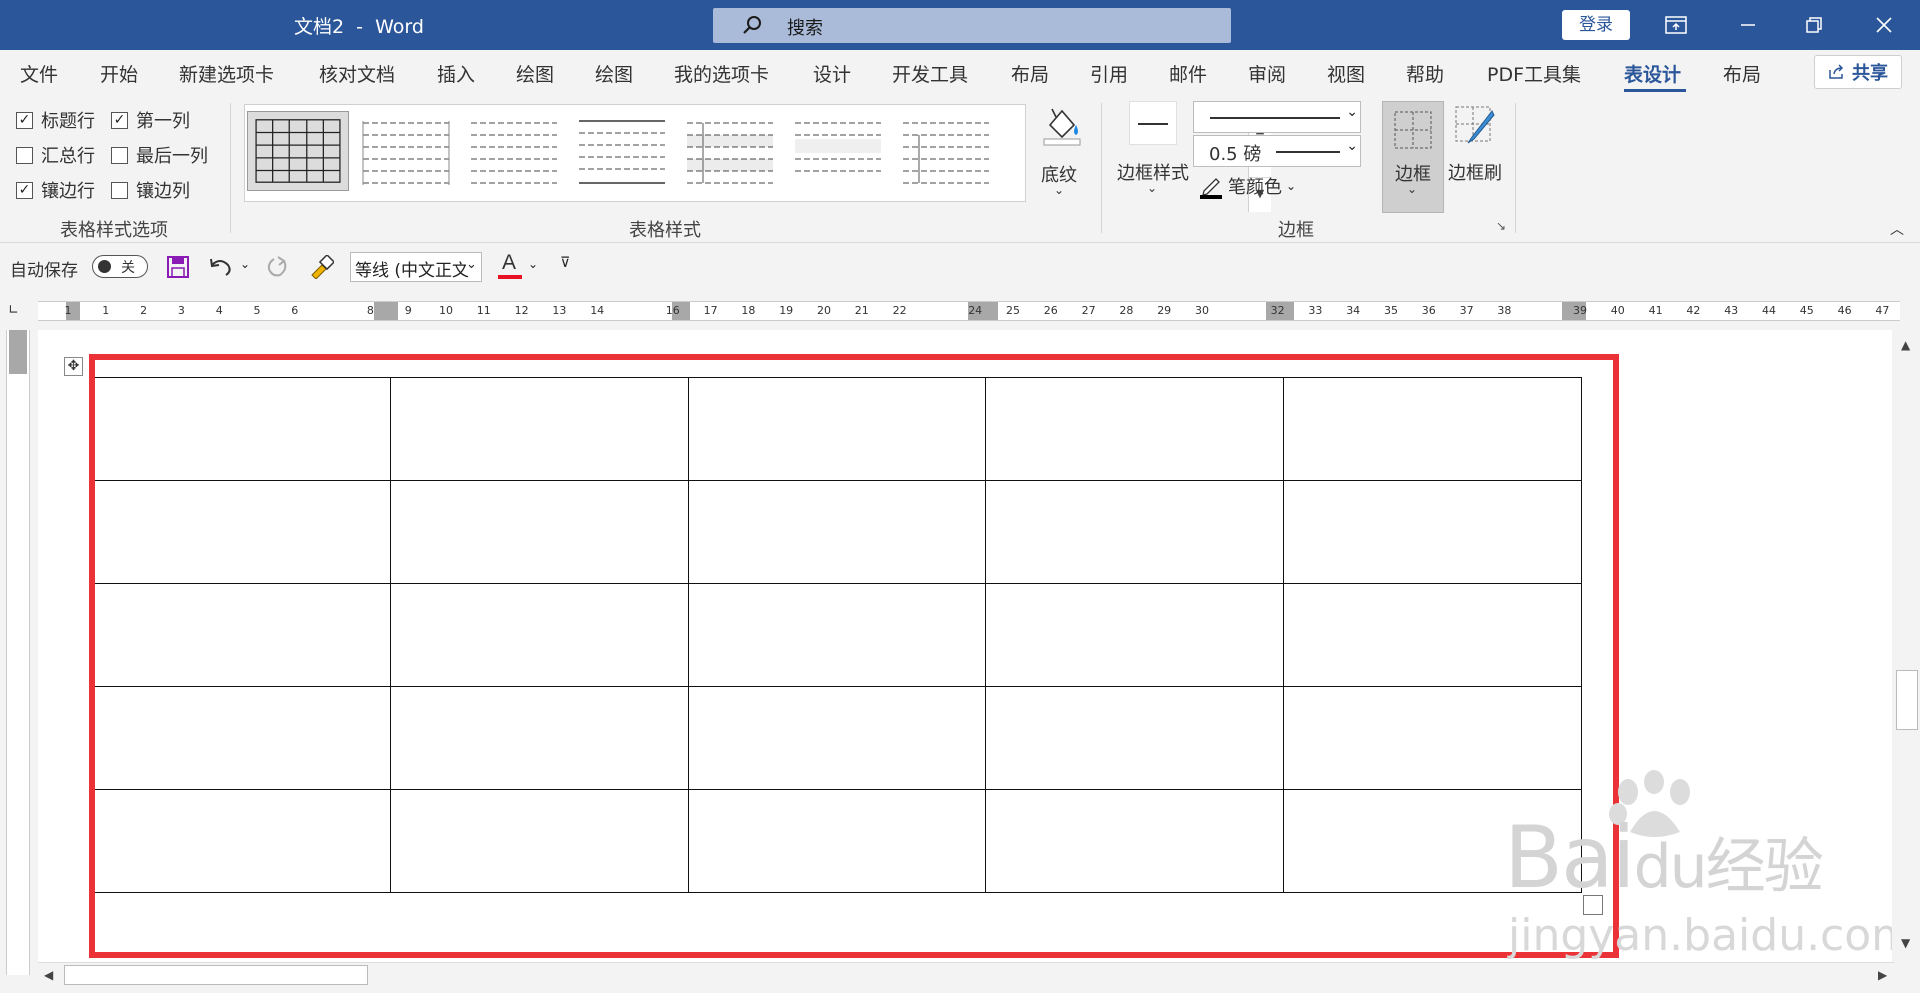 This screenshot has width=1920, height=993. I want to click on font-color-dropdown-icon: ⌄, so click(533, 264).